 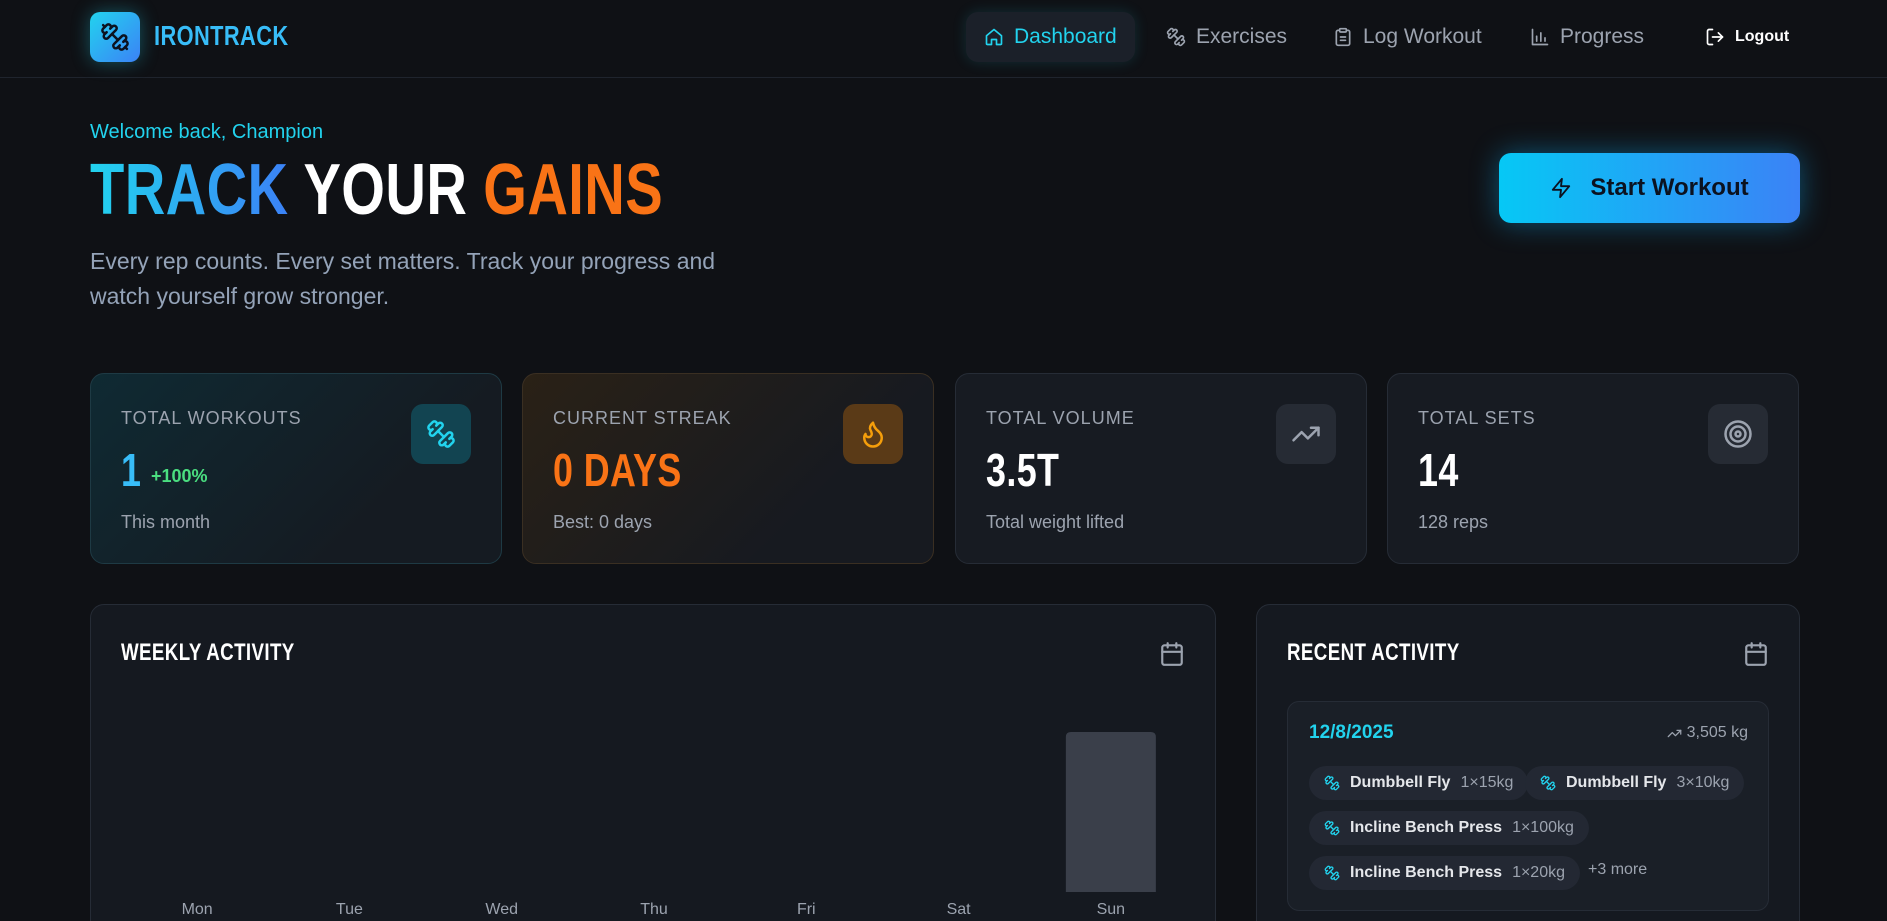 I want to click on chart-day-label: Sat, so click(x=959, y=909).